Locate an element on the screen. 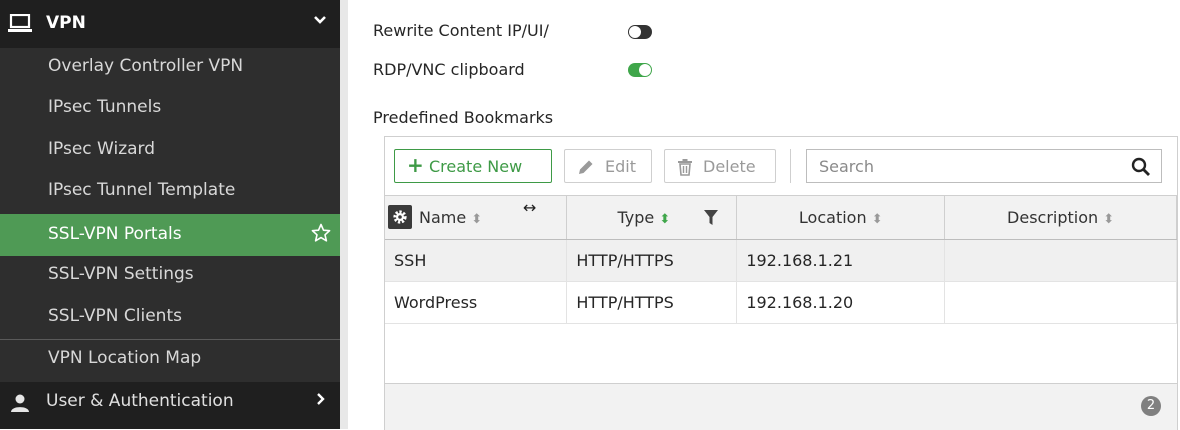 The image size is (1180, 430). sidebar-item-ipsec-tunnel-template: IPsec Tunnel Template is located at coordinates (170, 192).